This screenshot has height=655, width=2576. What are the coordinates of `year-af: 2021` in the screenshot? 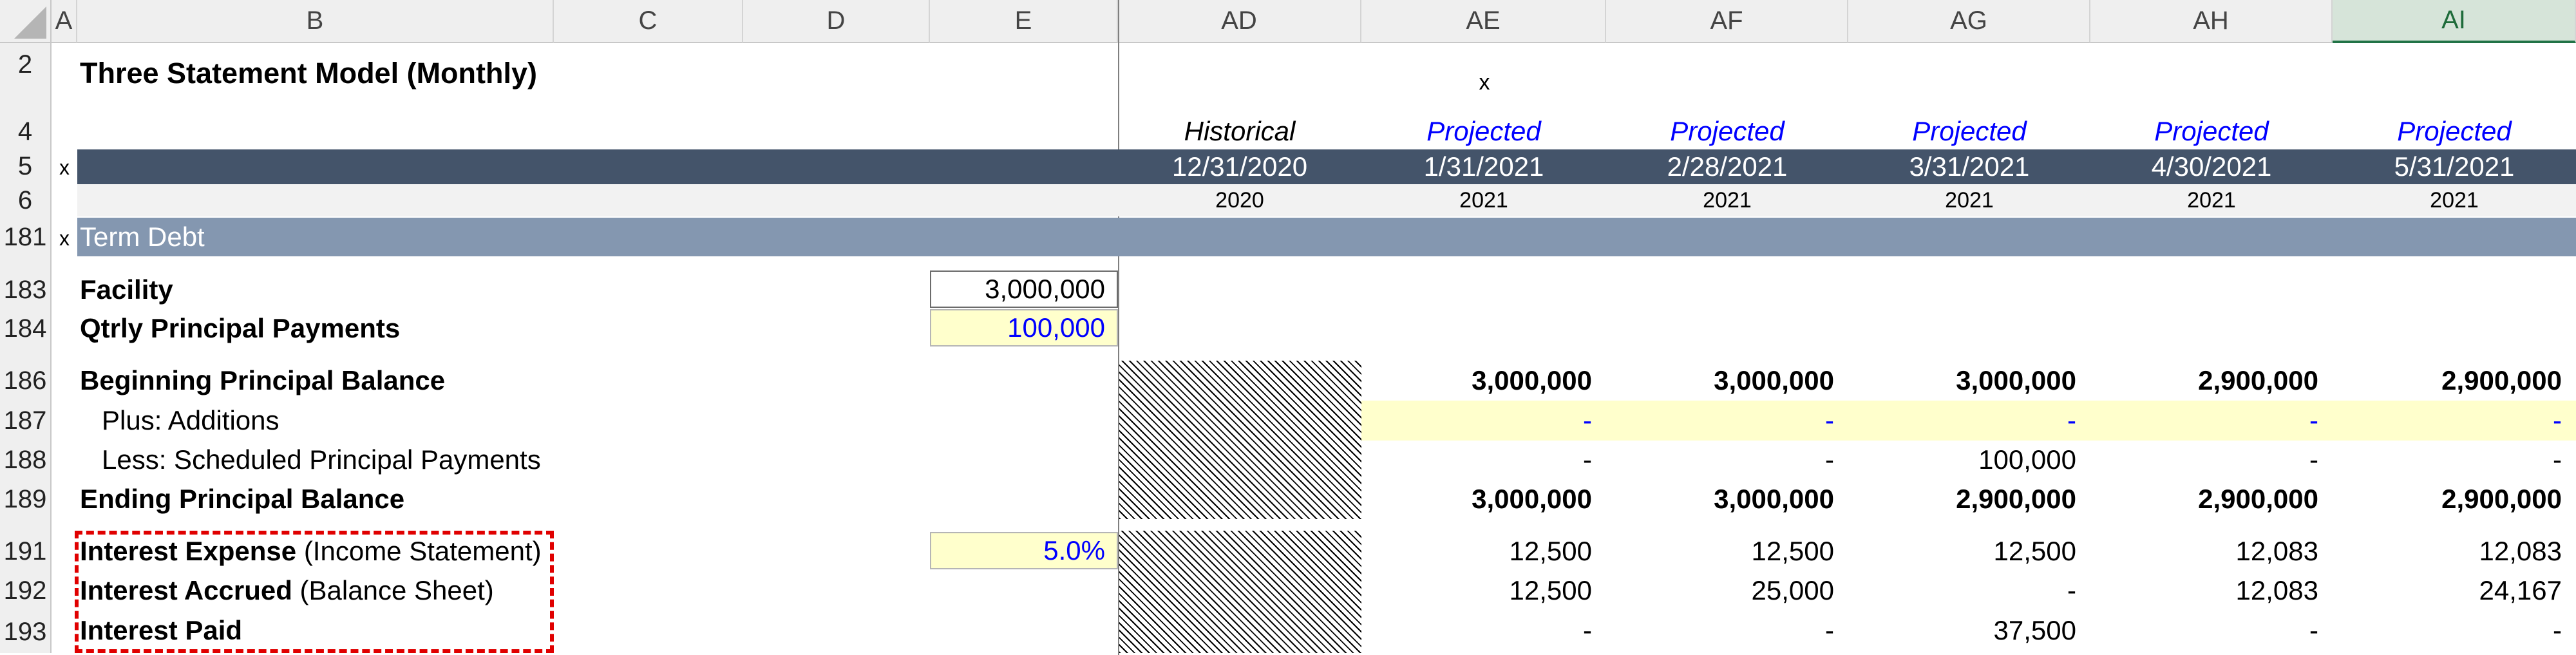 It's located at (1727, 200).